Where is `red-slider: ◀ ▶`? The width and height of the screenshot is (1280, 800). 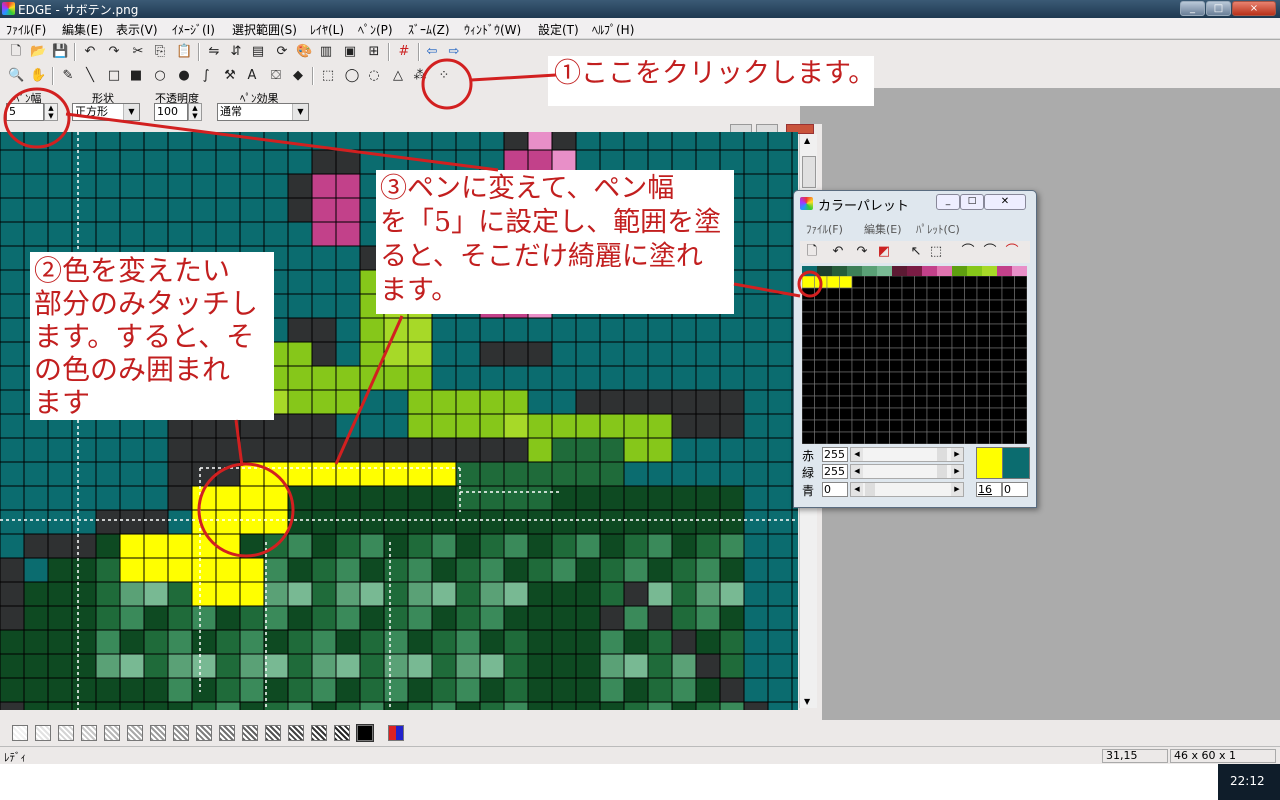
red-slider: ◀ ▶ is located at coordinates (907, 454).